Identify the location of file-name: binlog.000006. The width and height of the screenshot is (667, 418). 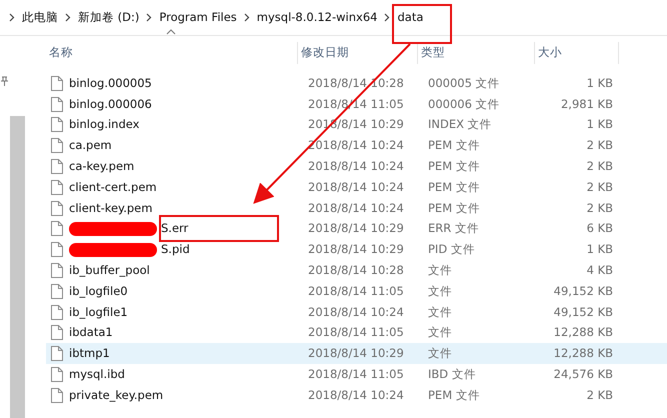
(110, 103).